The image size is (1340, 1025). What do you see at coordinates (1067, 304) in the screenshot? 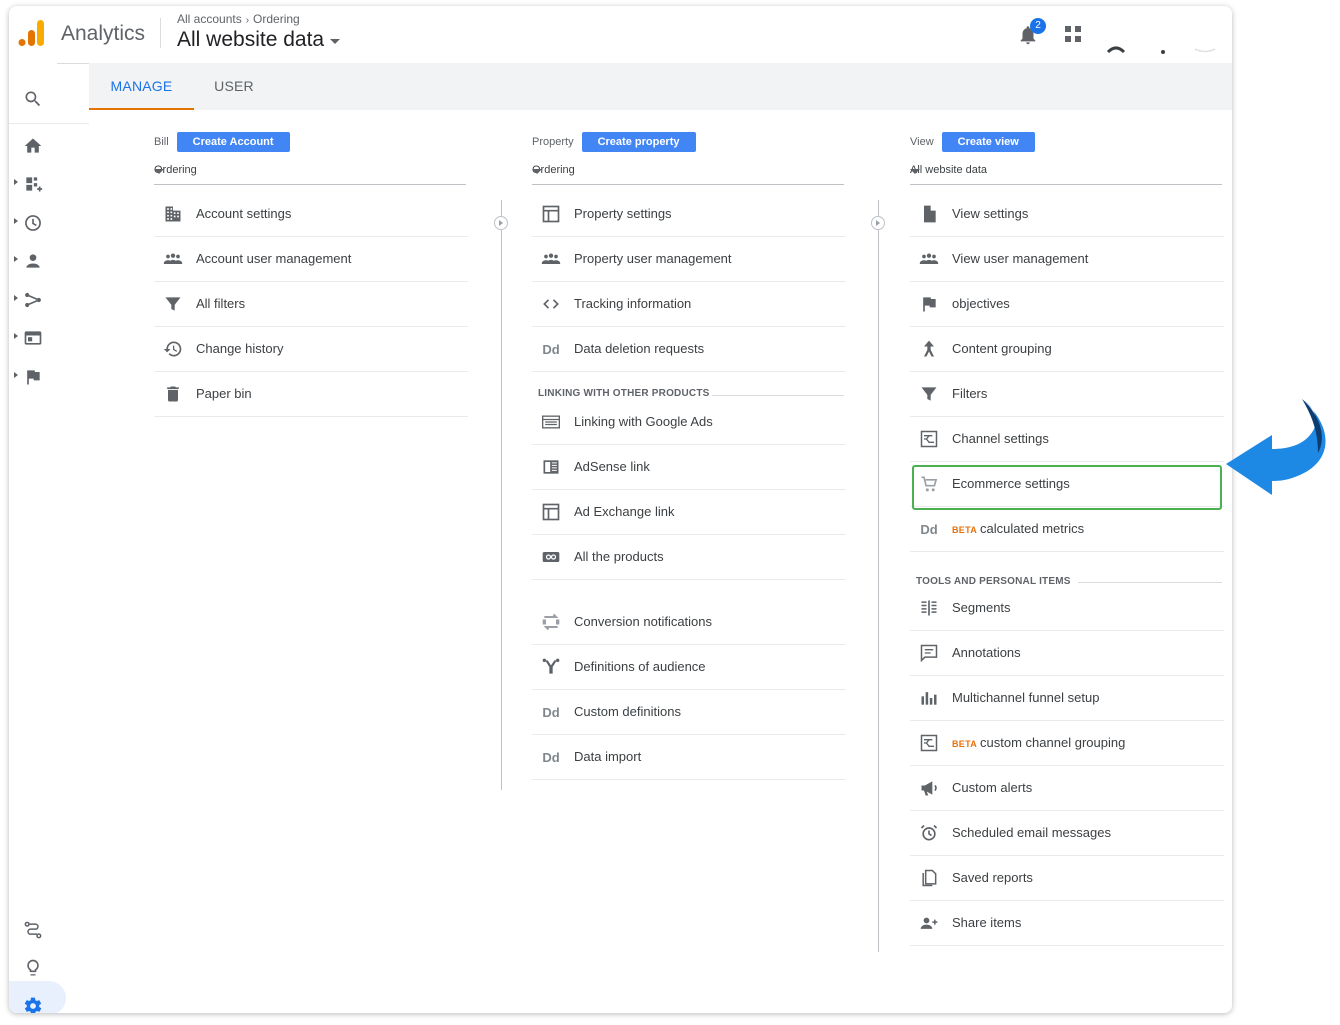
I see `menu-item-objectives: objectives` at bounding box center [1067, 304].